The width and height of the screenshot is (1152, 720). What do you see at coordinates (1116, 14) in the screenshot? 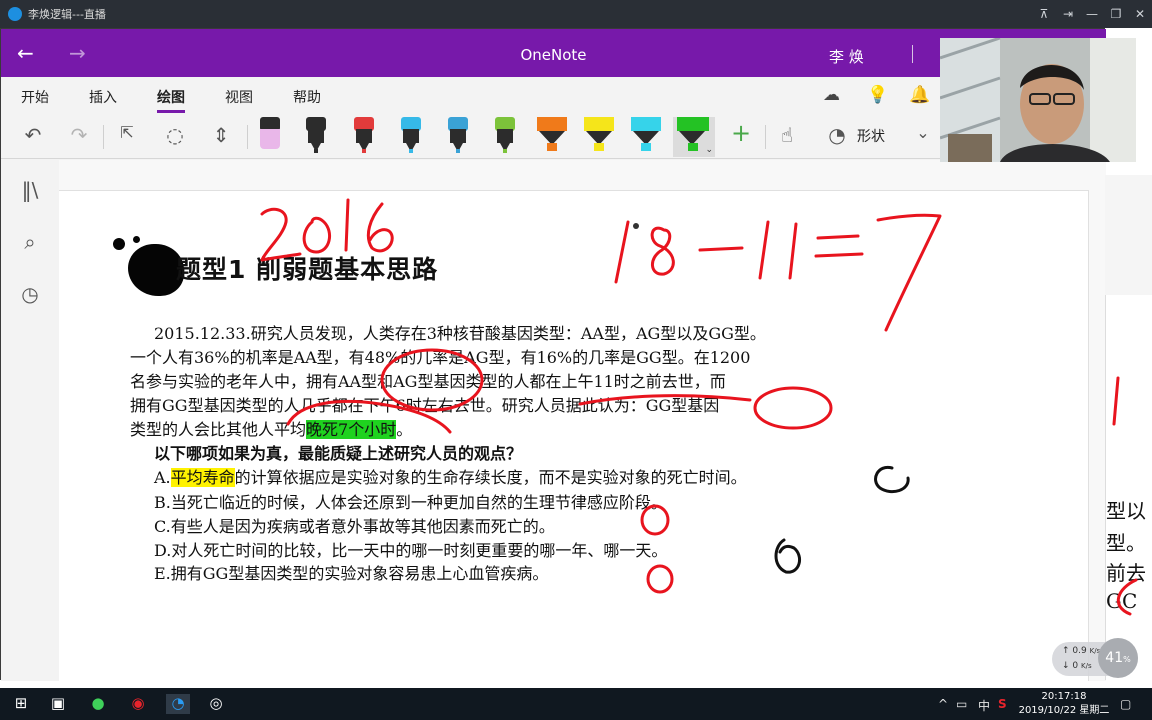
I see `maximize-button: ❐` at bounding box center [1116, 14].